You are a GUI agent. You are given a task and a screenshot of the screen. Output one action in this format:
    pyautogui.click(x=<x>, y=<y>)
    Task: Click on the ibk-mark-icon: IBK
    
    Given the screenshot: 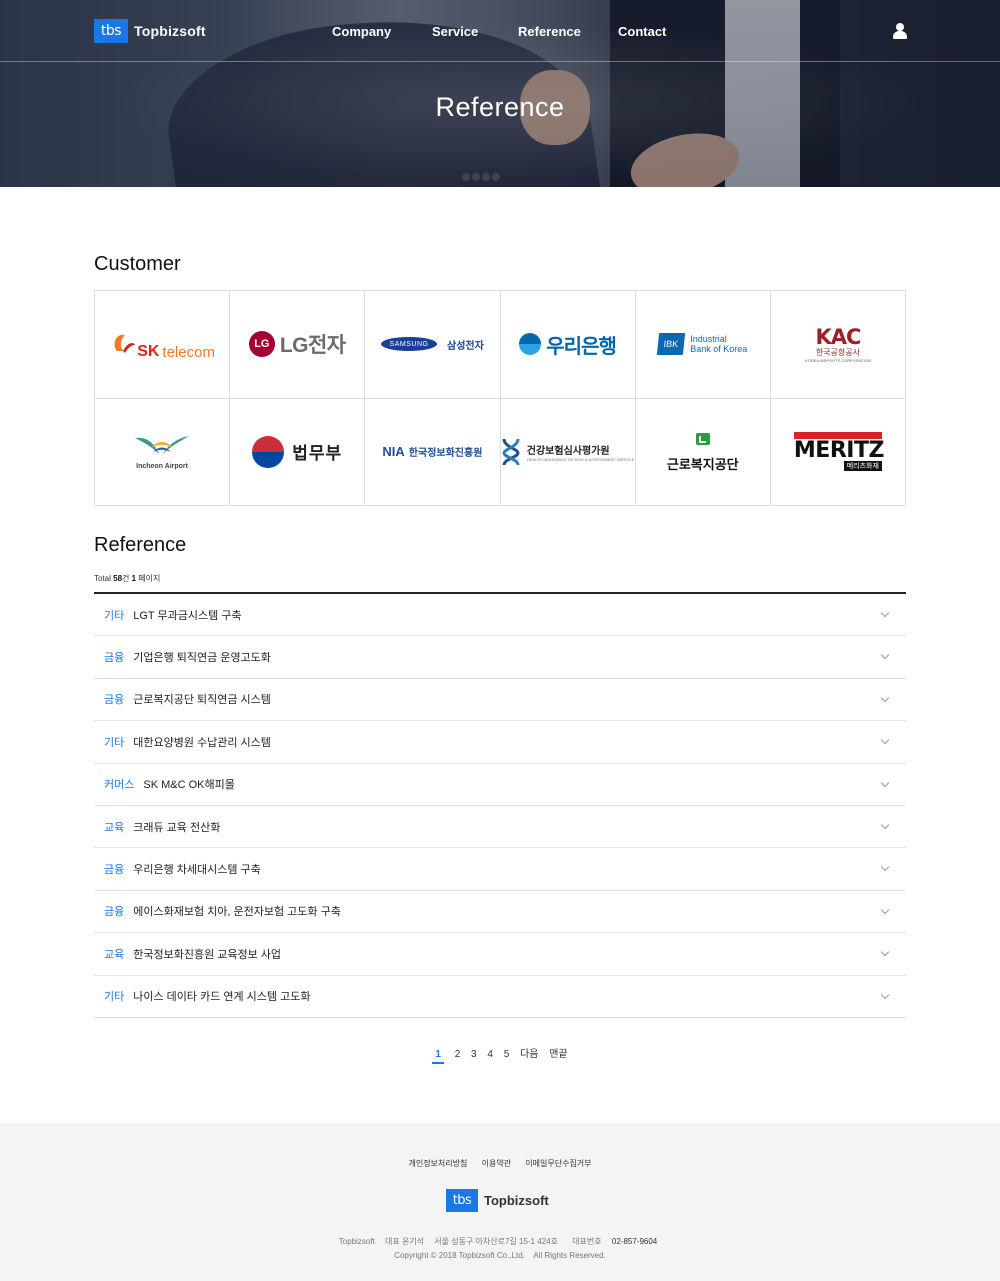 What is the action you would take?
    pyautogui.click(x=671, y=344)
    